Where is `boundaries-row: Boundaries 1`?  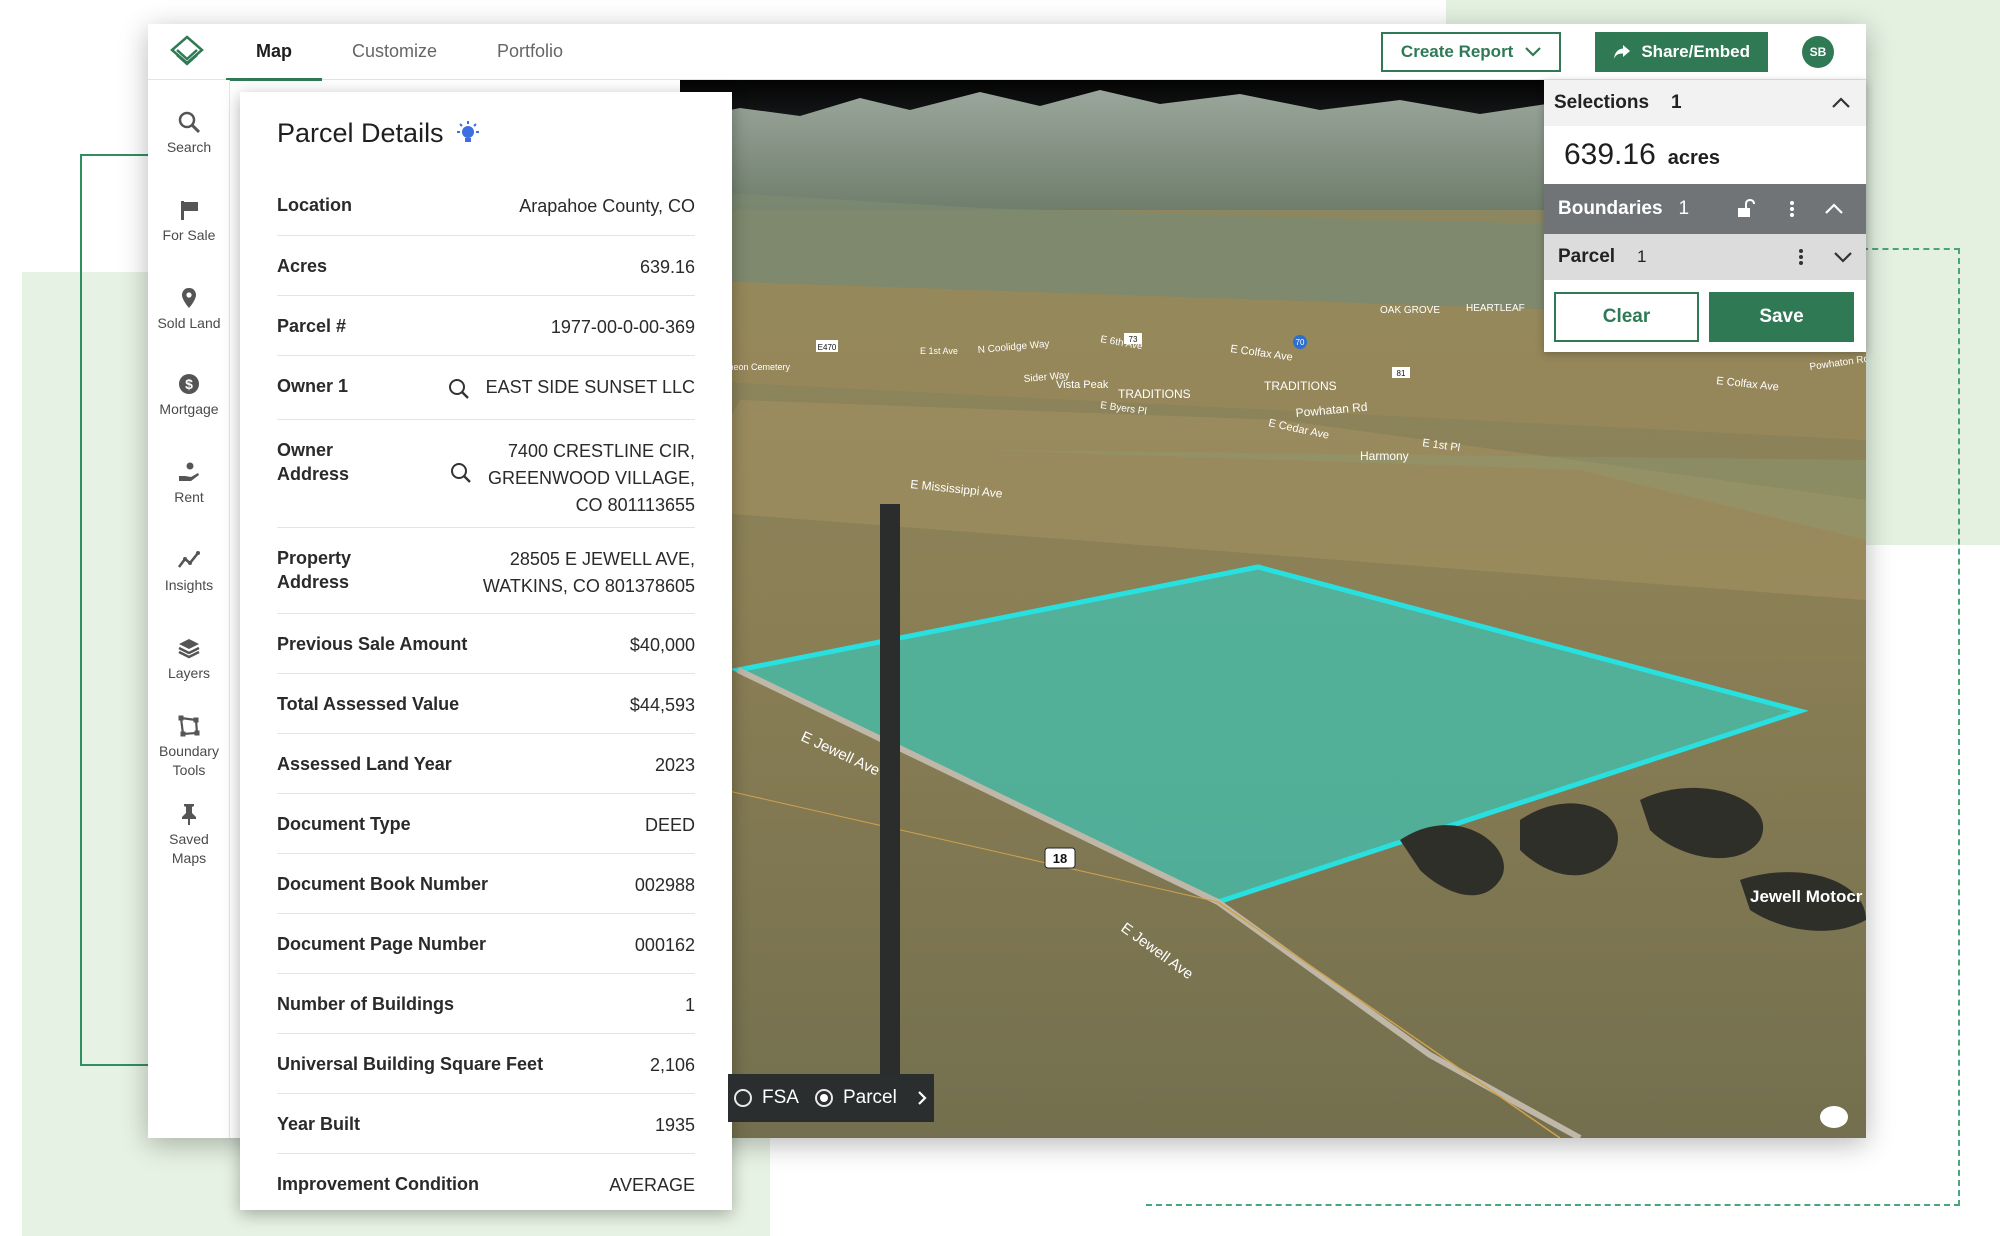 boundaries-row: Boundaries 1 is located at coordinates (1705, 209).